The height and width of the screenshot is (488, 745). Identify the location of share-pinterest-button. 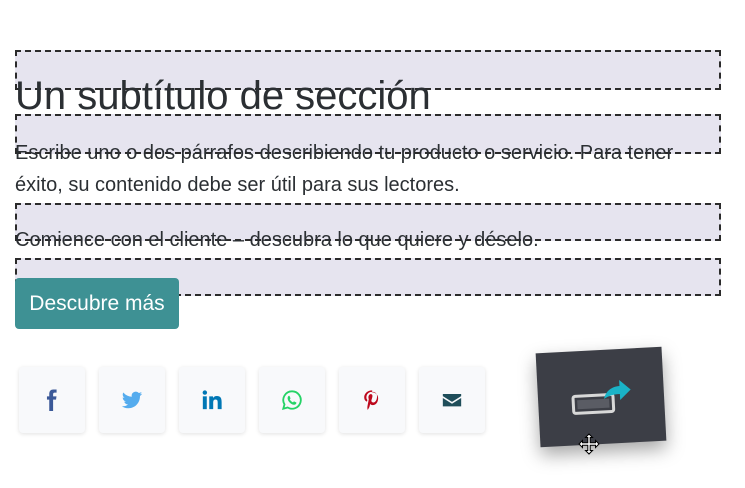
(372, 400).